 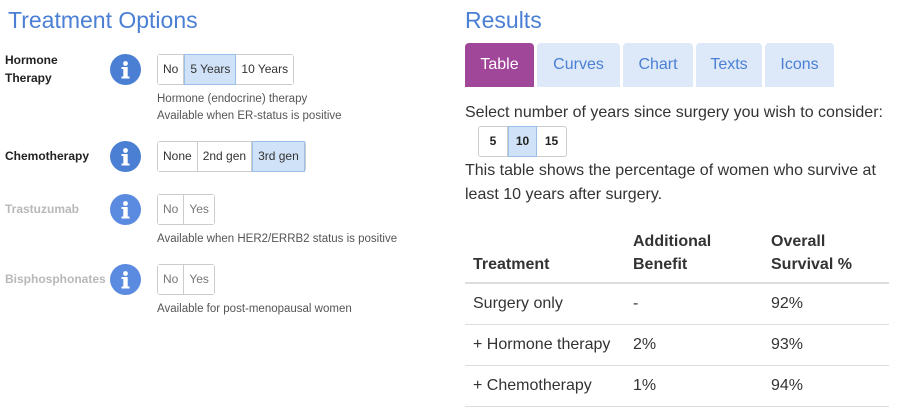 What do you see at coordinates (694, 304) in the screenshot?
I see `cell-benefit: -` at bounding box center [694, 304].